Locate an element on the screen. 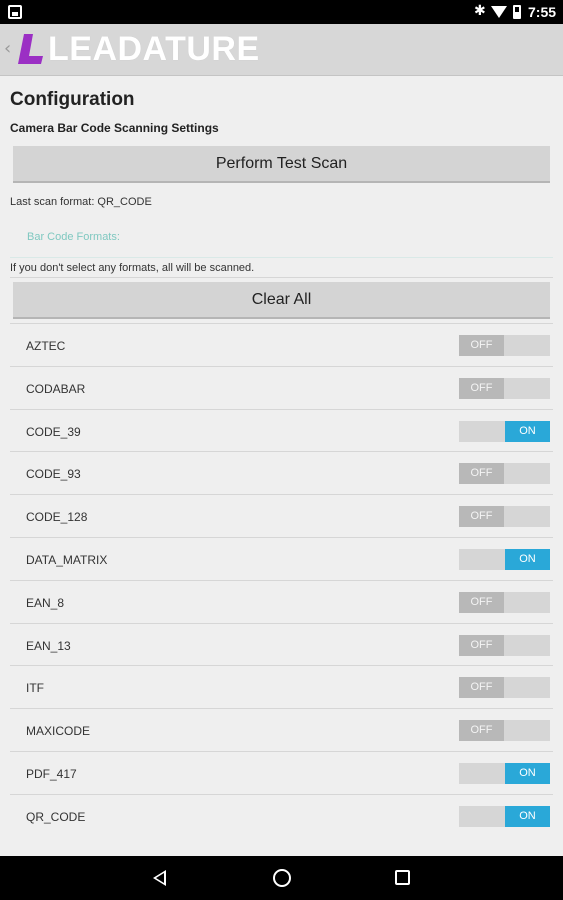 The width and height of the screenshot is (563, 900). clear-all-button: Clear All is located at coordinates (281, 300).